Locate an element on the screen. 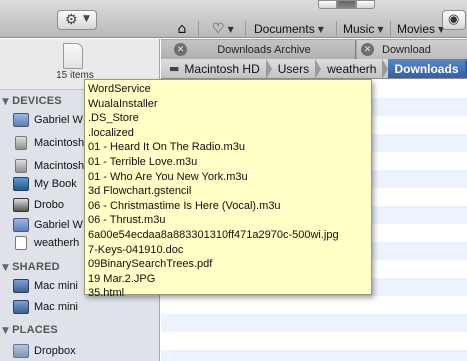 Image resolution: width=467 pixels, height=361 pixels. movies-favorite-button: Movies ▼ is located at coordinates (420, 29).